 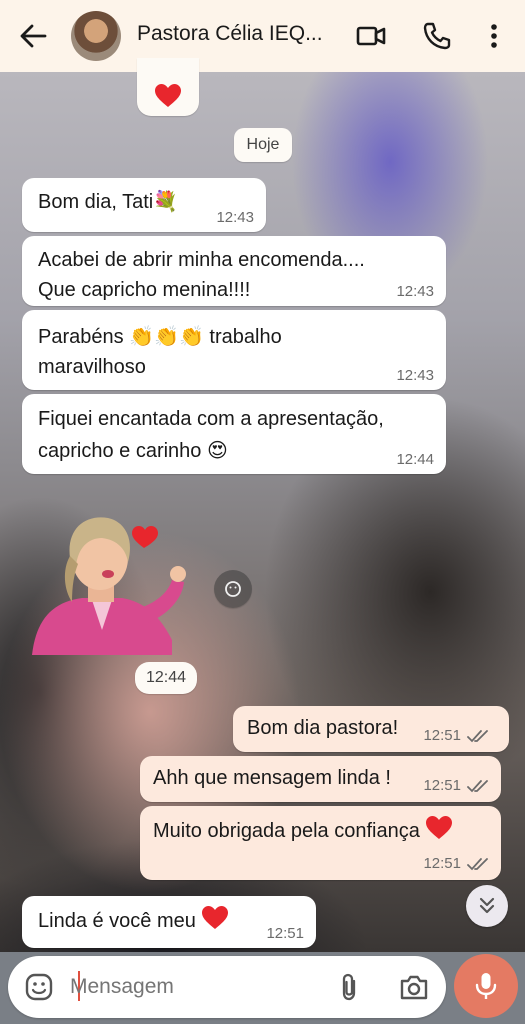 What do you see at coordinates (195, 987) in the screenshot?
I see `message-input` at bounding box center [195, 987].